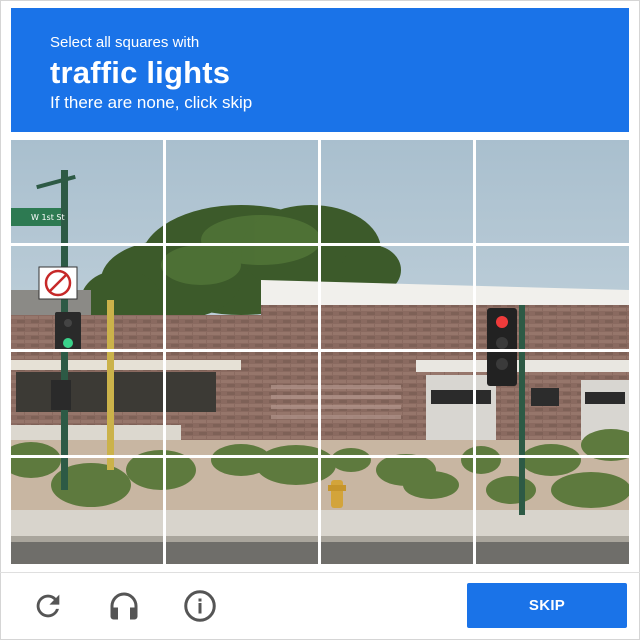  Describe the element at coordinates (397, 191) in the screenshot. I see `tile-r1-c3` at that location.